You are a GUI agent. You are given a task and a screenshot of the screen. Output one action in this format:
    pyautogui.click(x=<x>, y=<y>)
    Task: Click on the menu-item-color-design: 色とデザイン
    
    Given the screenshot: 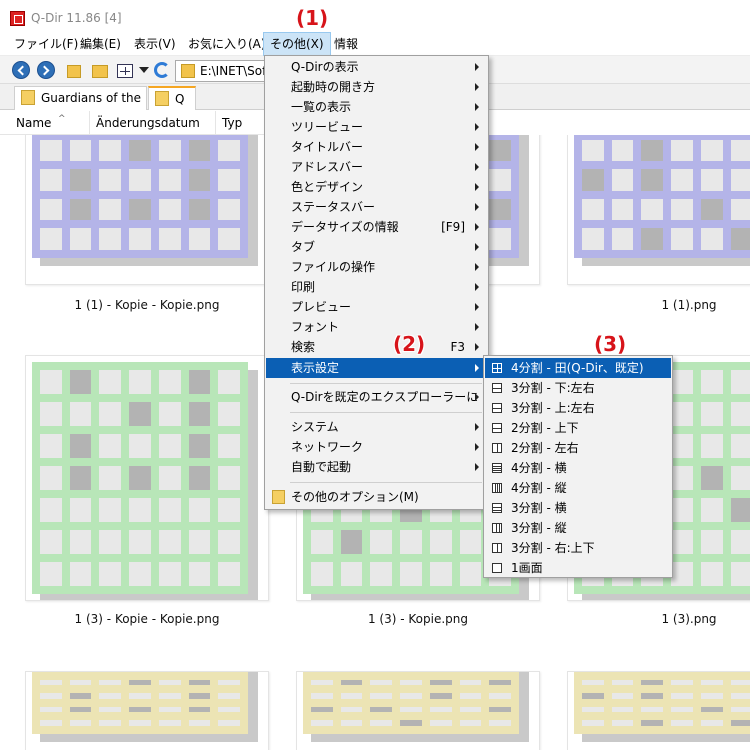 What is the action you would take?
    pyautogui.click(x=376, y=187)
    